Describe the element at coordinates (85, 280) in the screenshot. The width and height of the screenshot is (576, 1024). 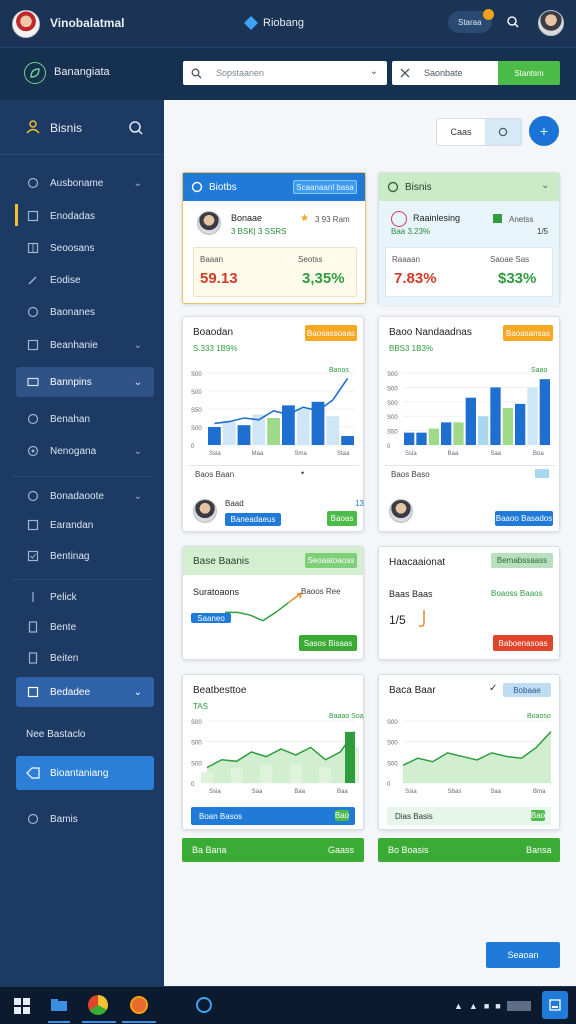
I see `sidebar-item-3: Eodise` at that location.